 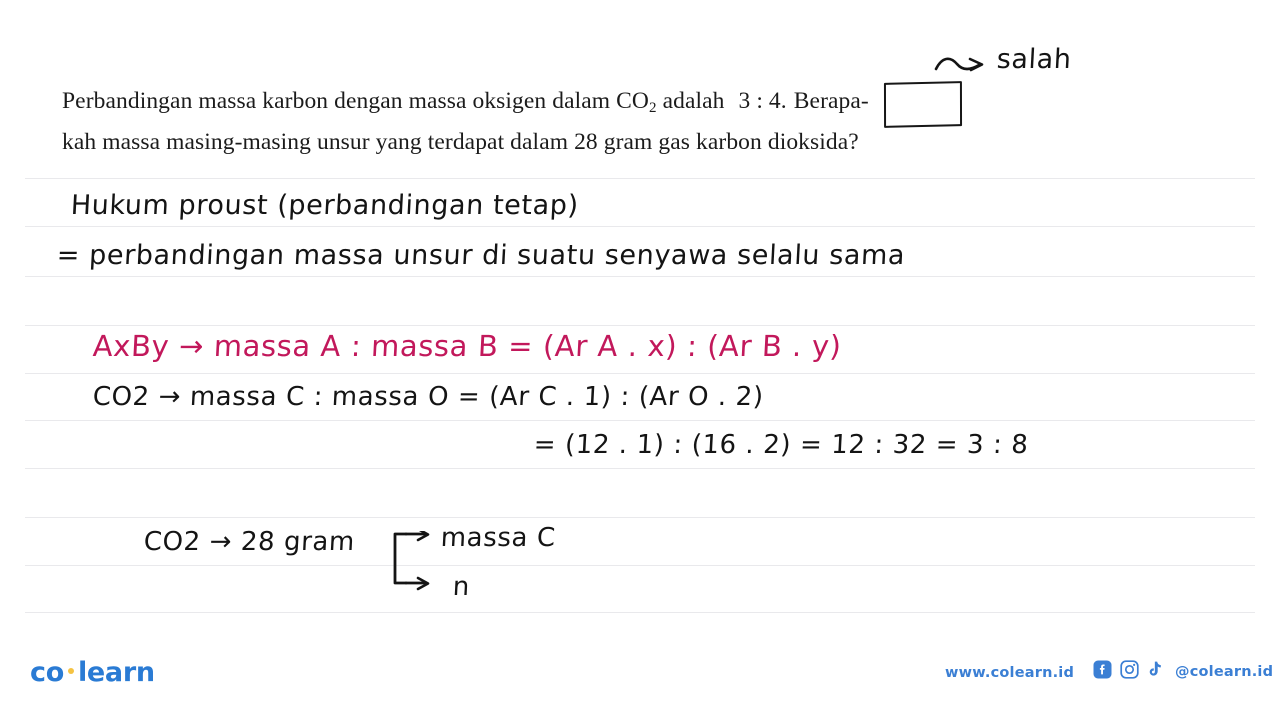 I want to click on curved-arrow-icon, so click(x=965, y=65).